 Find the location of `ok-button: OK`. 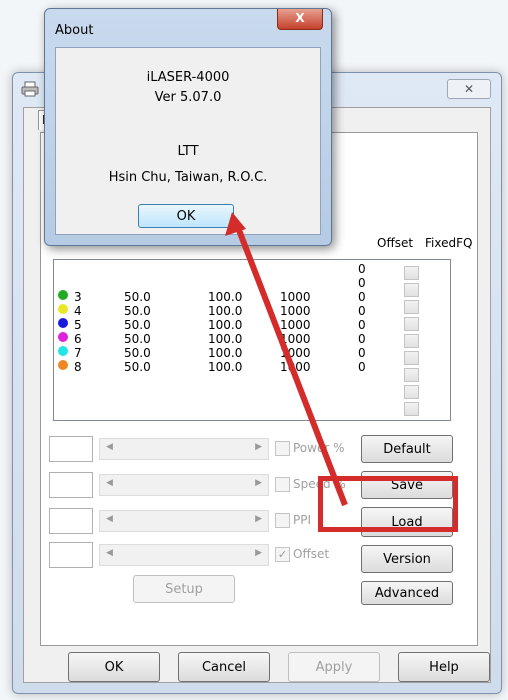

ok-button: OK is located at coordinates (114, 667).